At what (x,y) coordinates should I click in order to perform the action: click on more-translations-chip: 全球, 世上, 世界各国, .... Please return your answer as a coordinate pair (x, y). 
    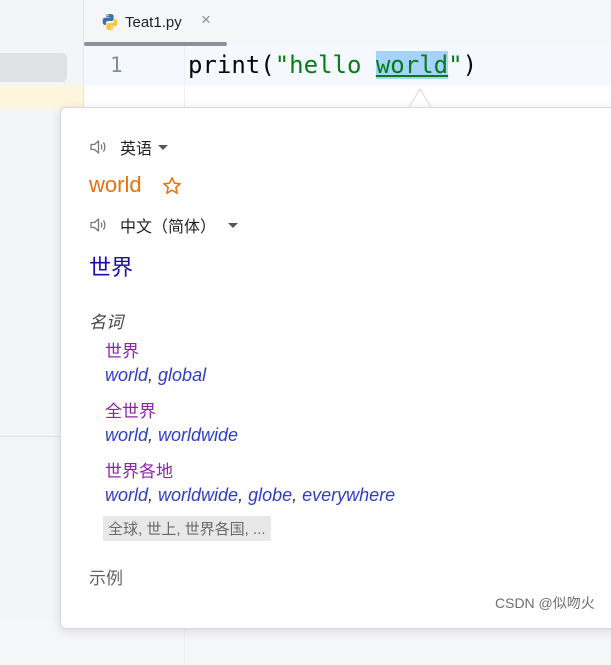
    Looking at the image, I should click on (187, 528).